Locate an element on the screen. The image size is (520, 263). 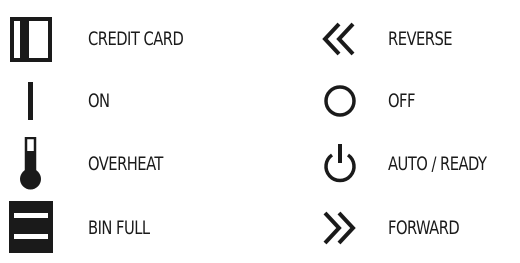
legend-label-bin-full: BIN FULL is located at coordinates (119, 228).